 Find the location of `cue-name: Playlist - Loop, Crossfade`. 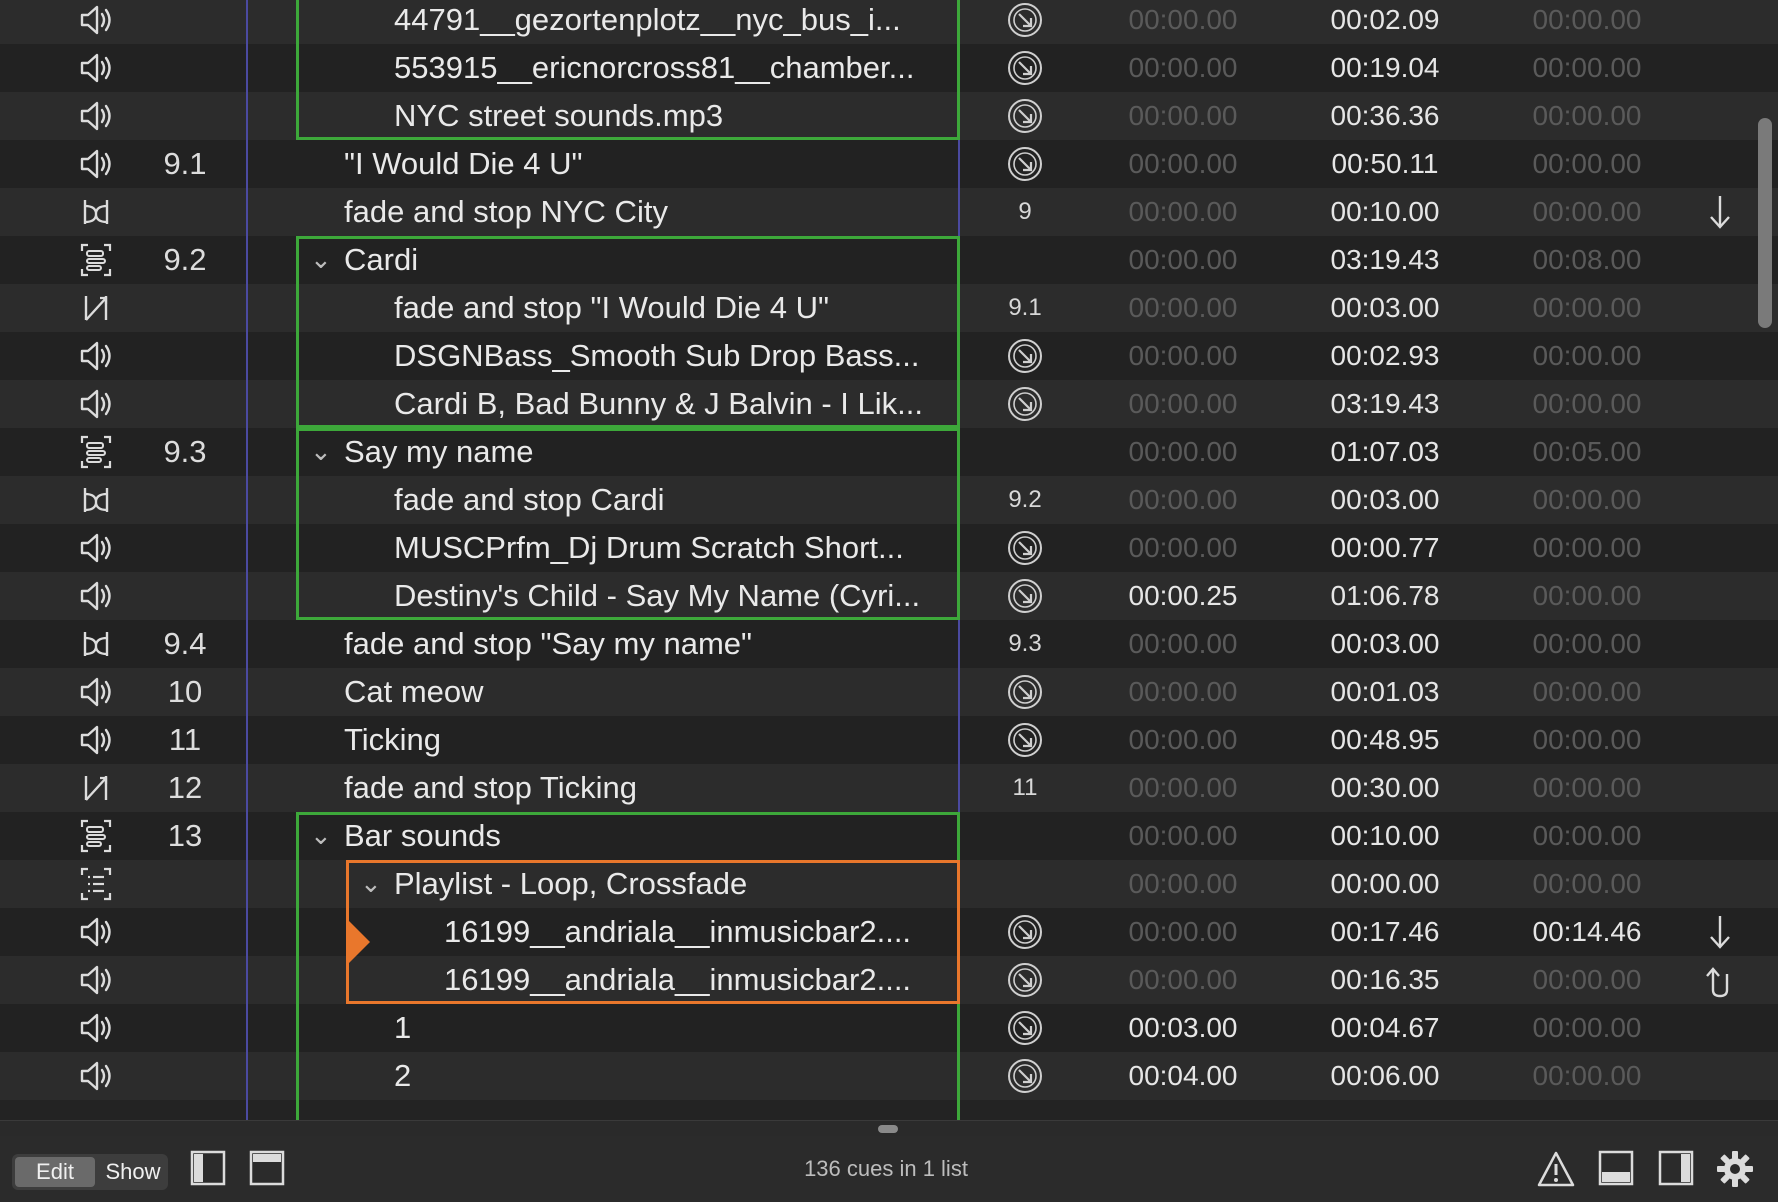

cue-name: Playlist - Loop, Crossfade is located at coordinates (674, 884).